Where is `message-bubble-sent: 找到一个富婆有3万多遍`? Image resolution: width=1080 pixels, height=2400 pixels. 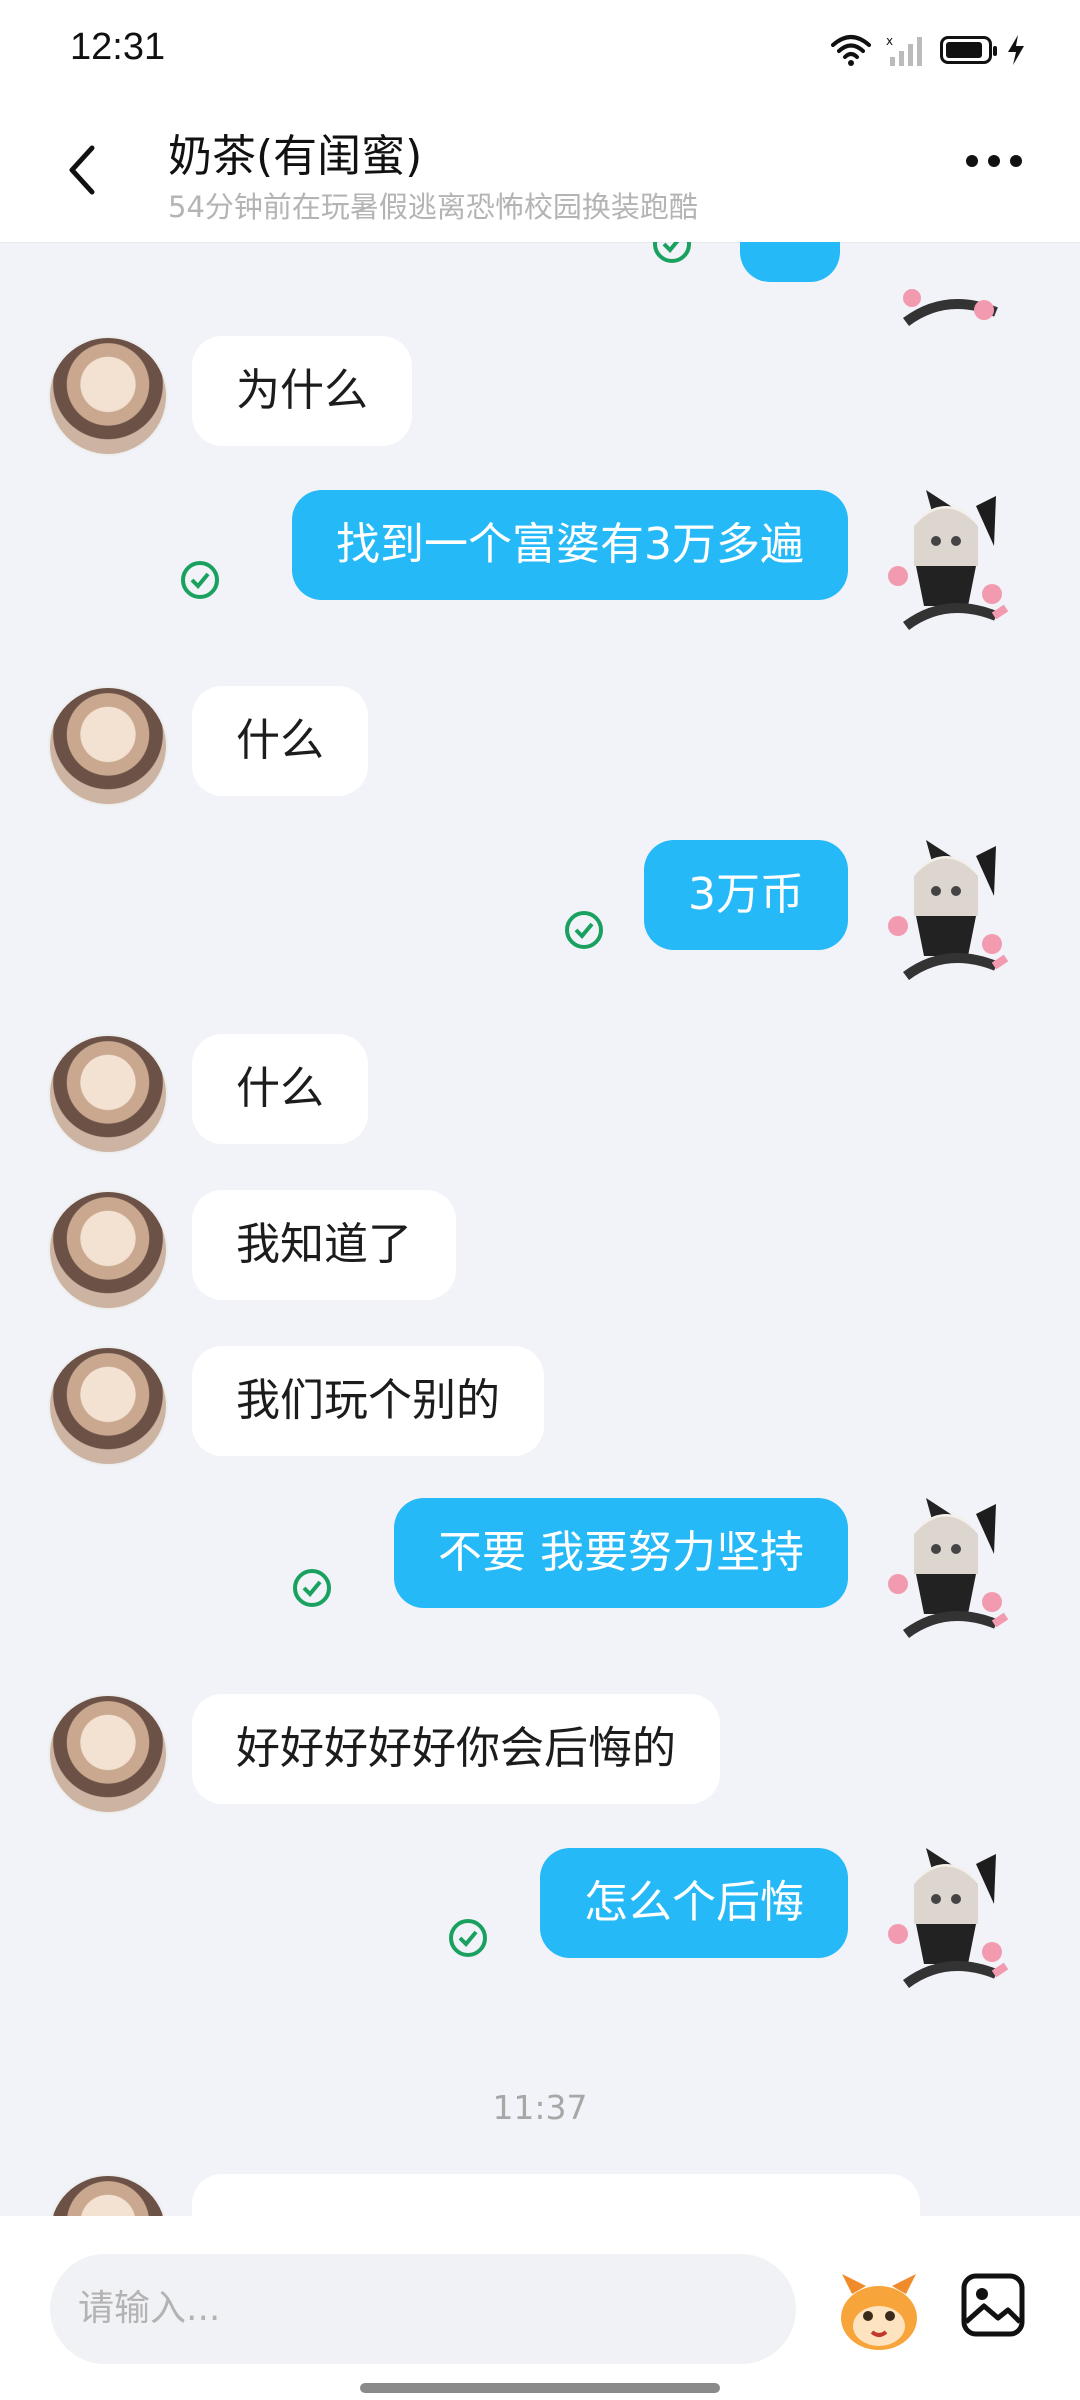
message-bubble-sent: 找到一个富婆有3万多遍 is located at coordinates (570, 545).